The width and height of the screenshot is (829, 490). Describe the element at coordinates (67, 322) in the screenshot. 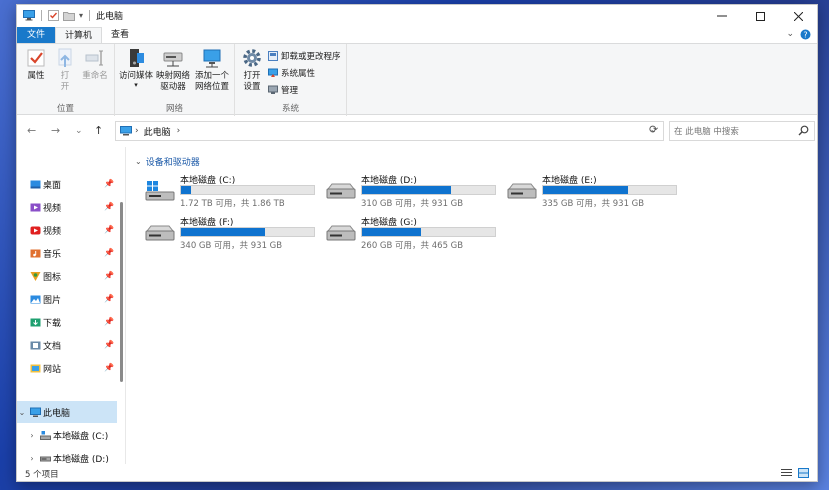

I see `sidebar-item-downloads: 下载 📌` at that location.